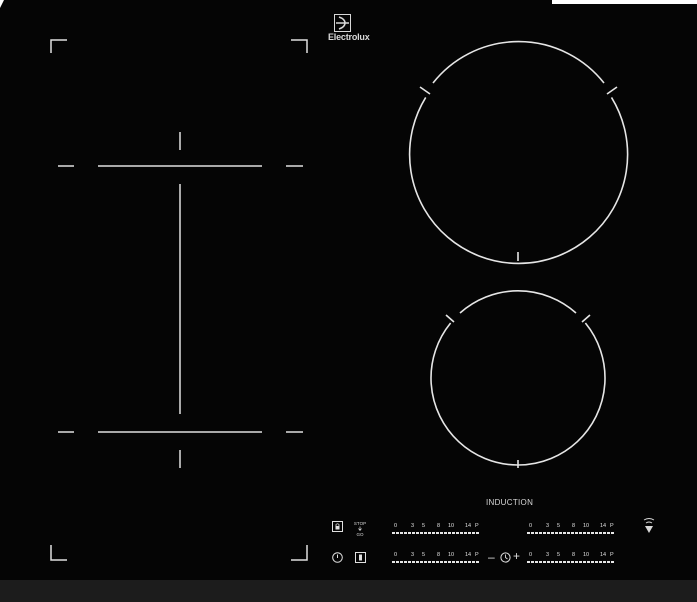  I want to click on induction-label: INDUCTION, so click(510, 502).